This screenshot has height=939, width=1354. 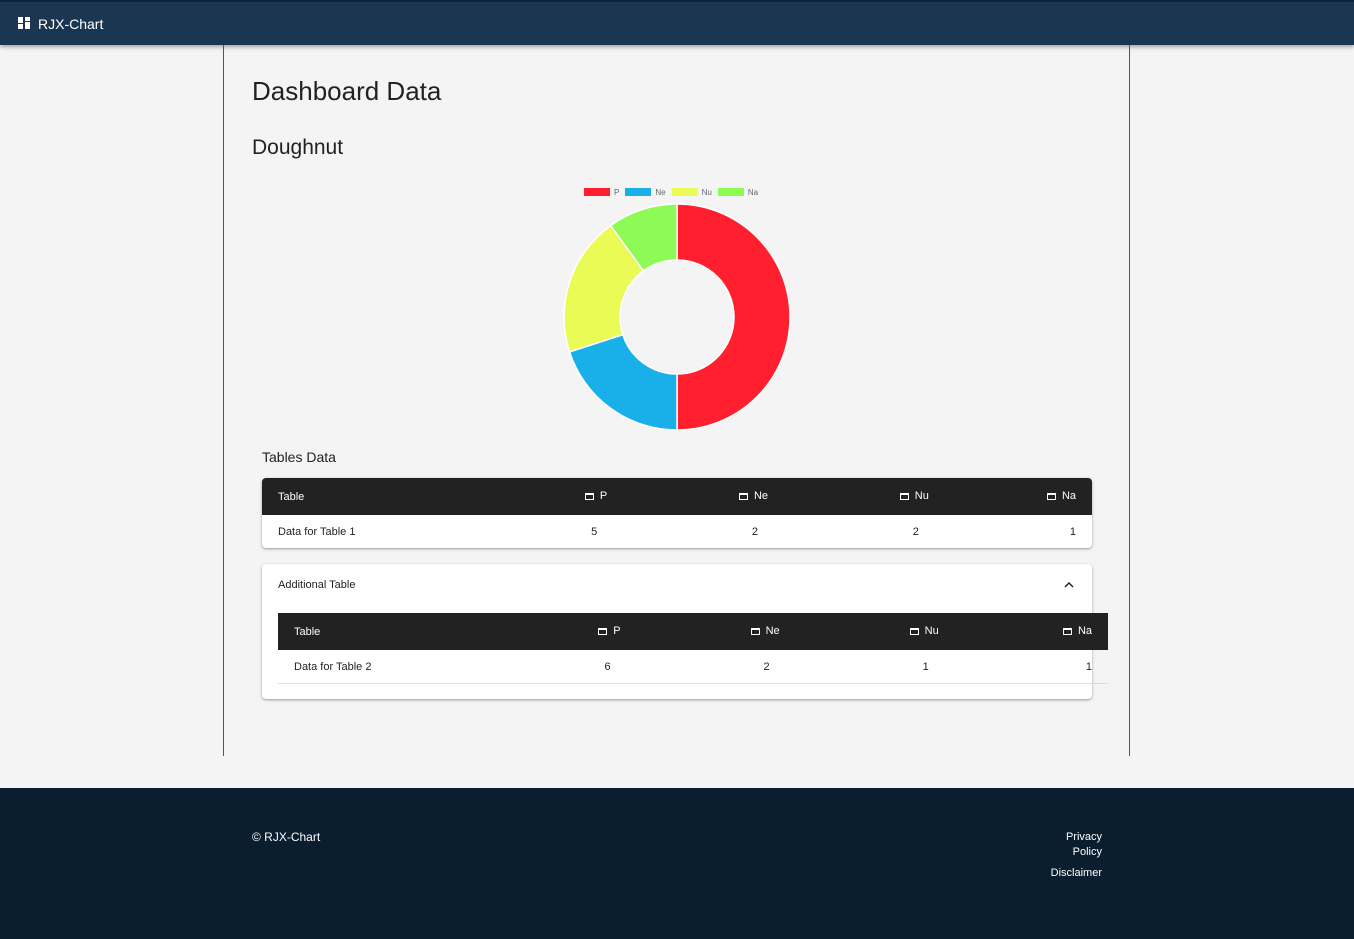 I want to click on tables-section-title: Tables Data, so click(x=299, y=457).